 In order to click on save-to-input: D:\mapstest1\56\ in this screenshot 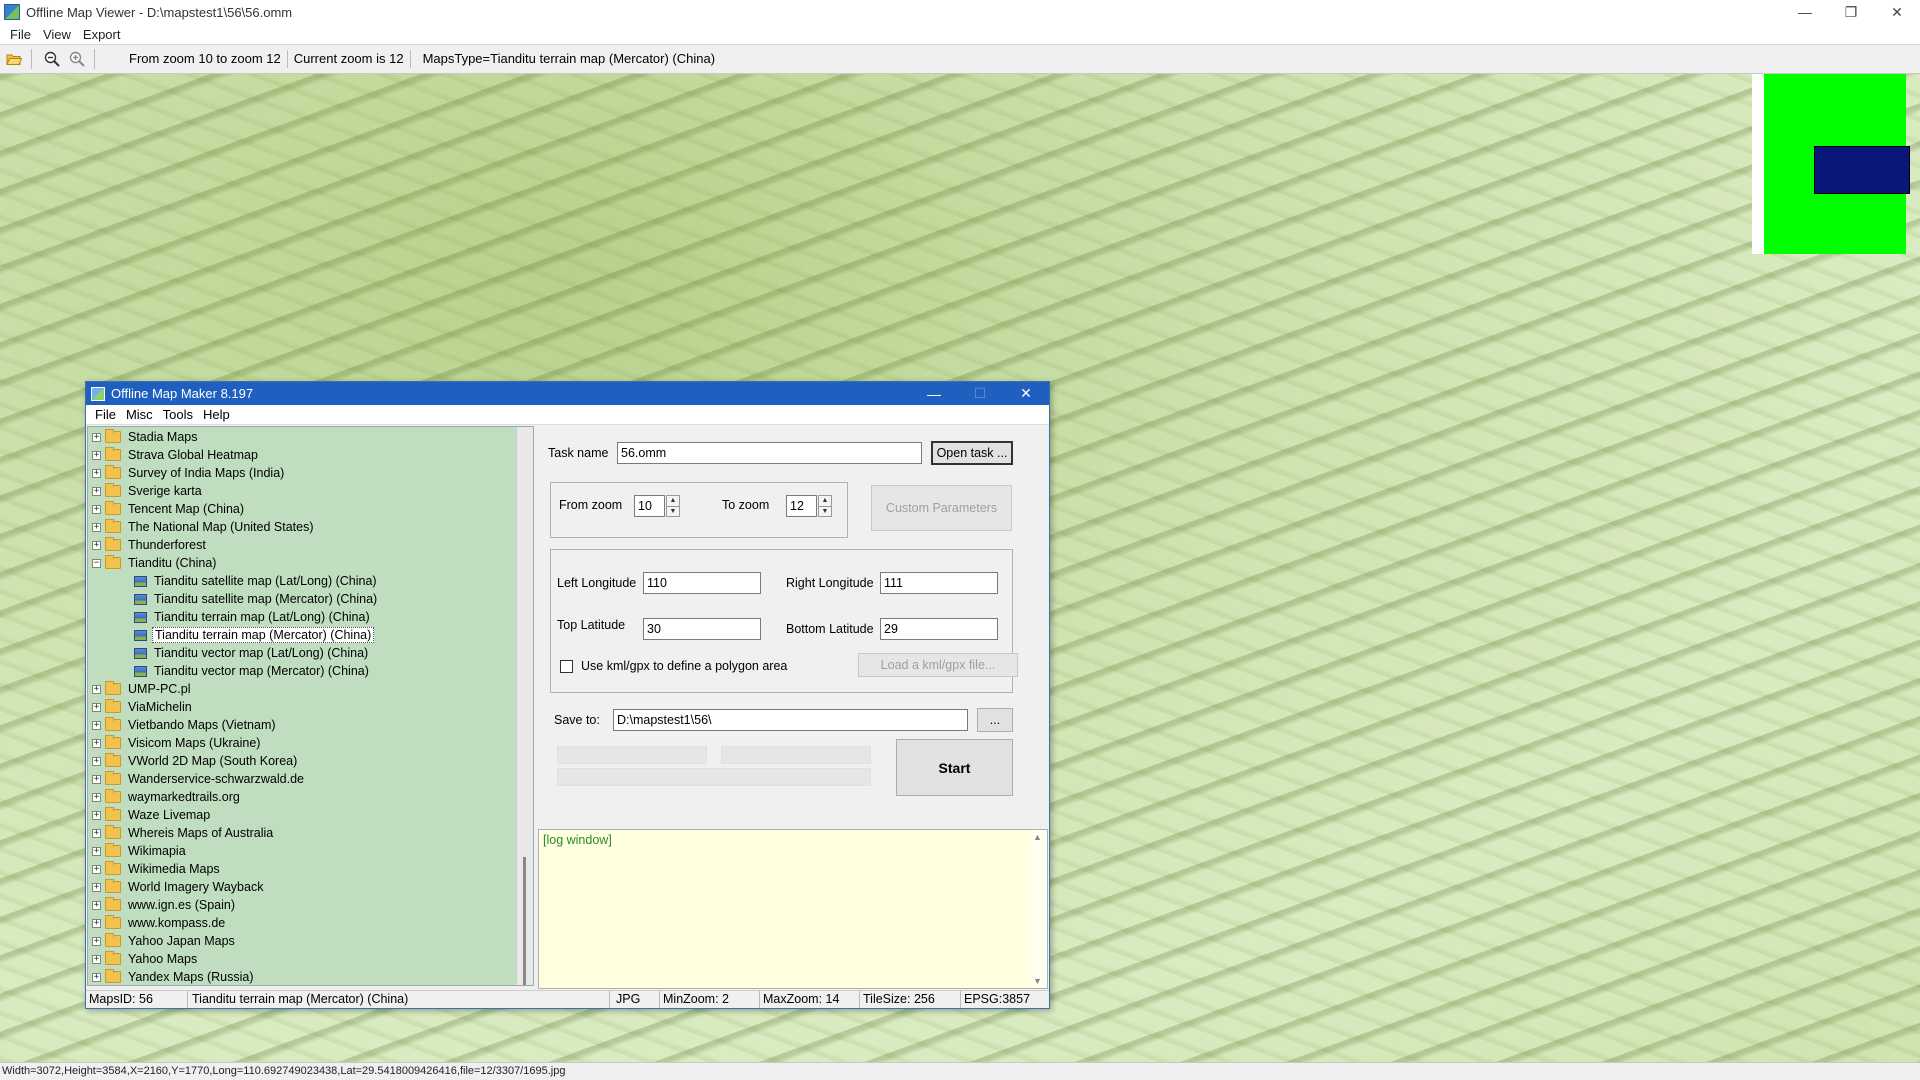, I will do `click(790, 720)`.